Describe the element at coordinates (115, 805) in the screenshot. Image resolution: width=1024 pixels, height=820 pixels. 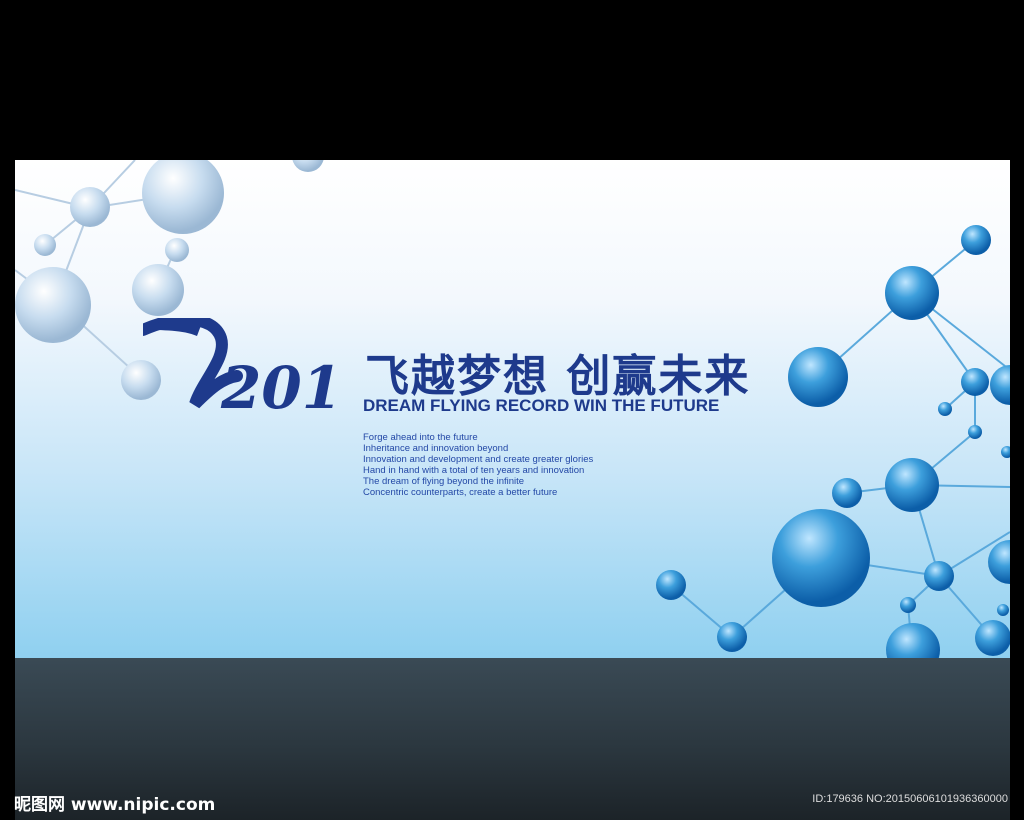
I see `site-watermark: 昵图网 www.nipic.com` at that location.